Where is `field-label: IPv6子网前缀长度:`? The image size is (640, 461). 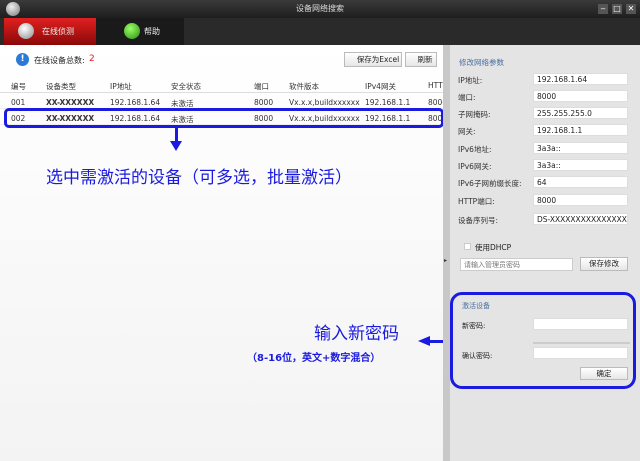
field-label: IPv6子网前缀长度: is located at coordinates (490, 183).